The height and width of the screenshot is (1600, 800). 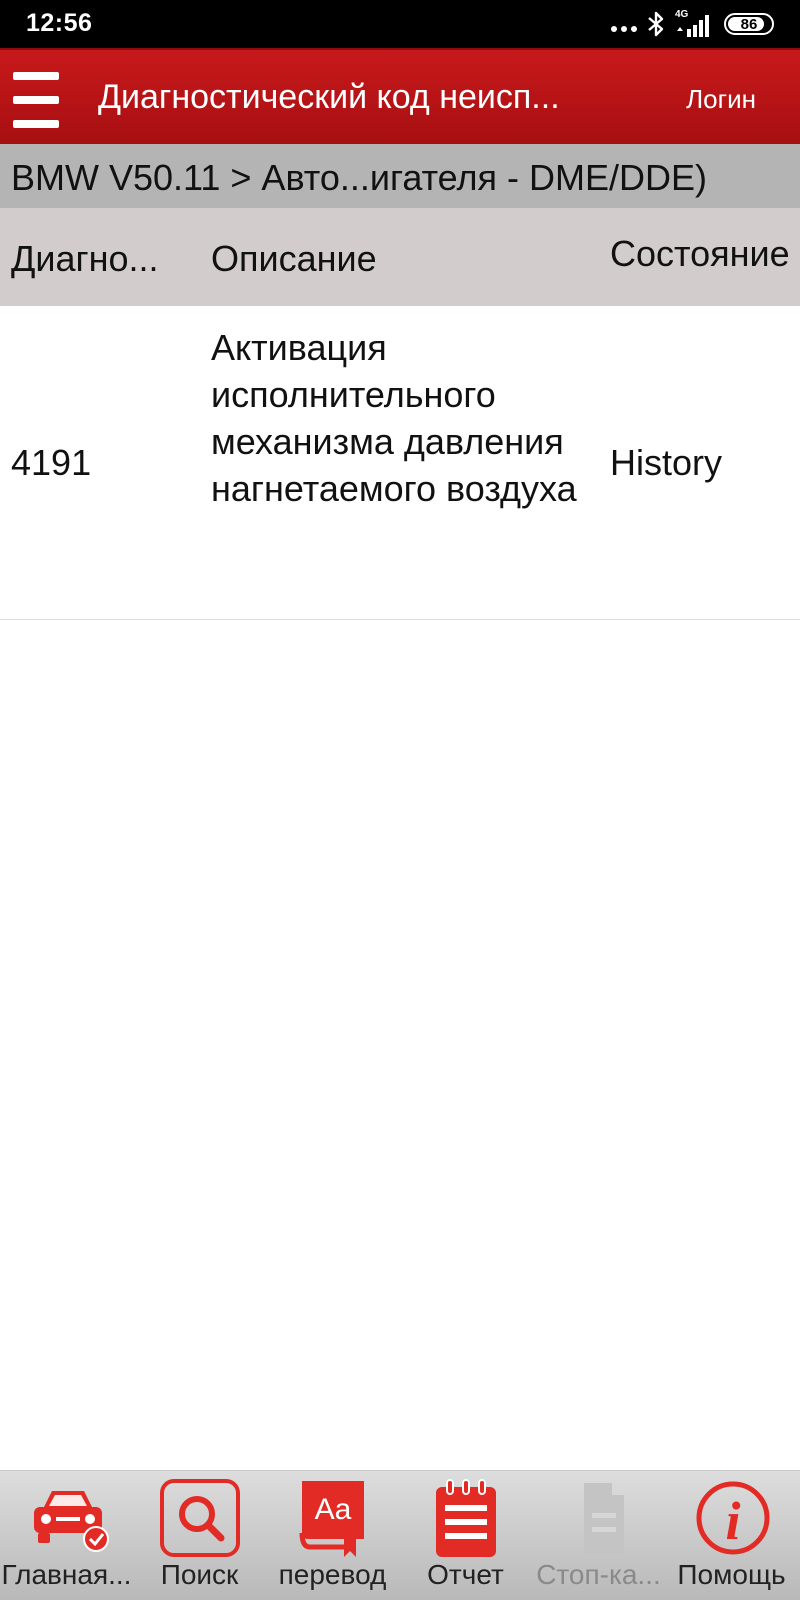 I want to click on battery-icon: 86, so click(x=749, y=24).